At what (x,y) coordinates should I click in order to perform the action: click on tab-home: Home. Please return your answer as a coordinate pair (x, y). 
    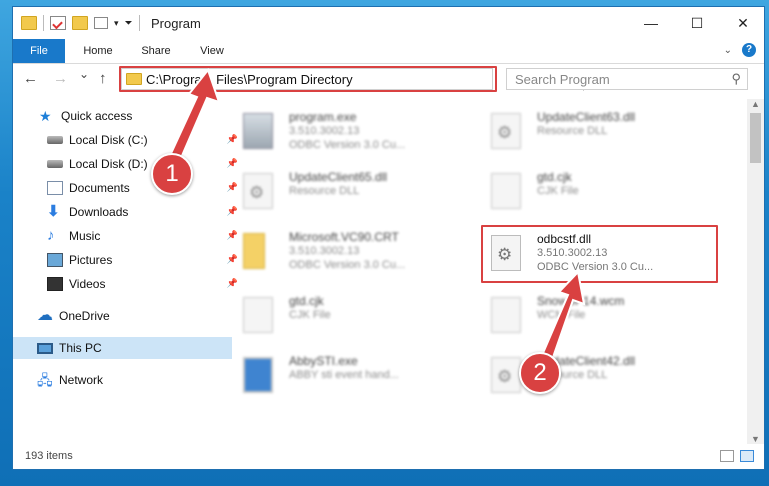
    Looking at the image, I should click on (98, 51).